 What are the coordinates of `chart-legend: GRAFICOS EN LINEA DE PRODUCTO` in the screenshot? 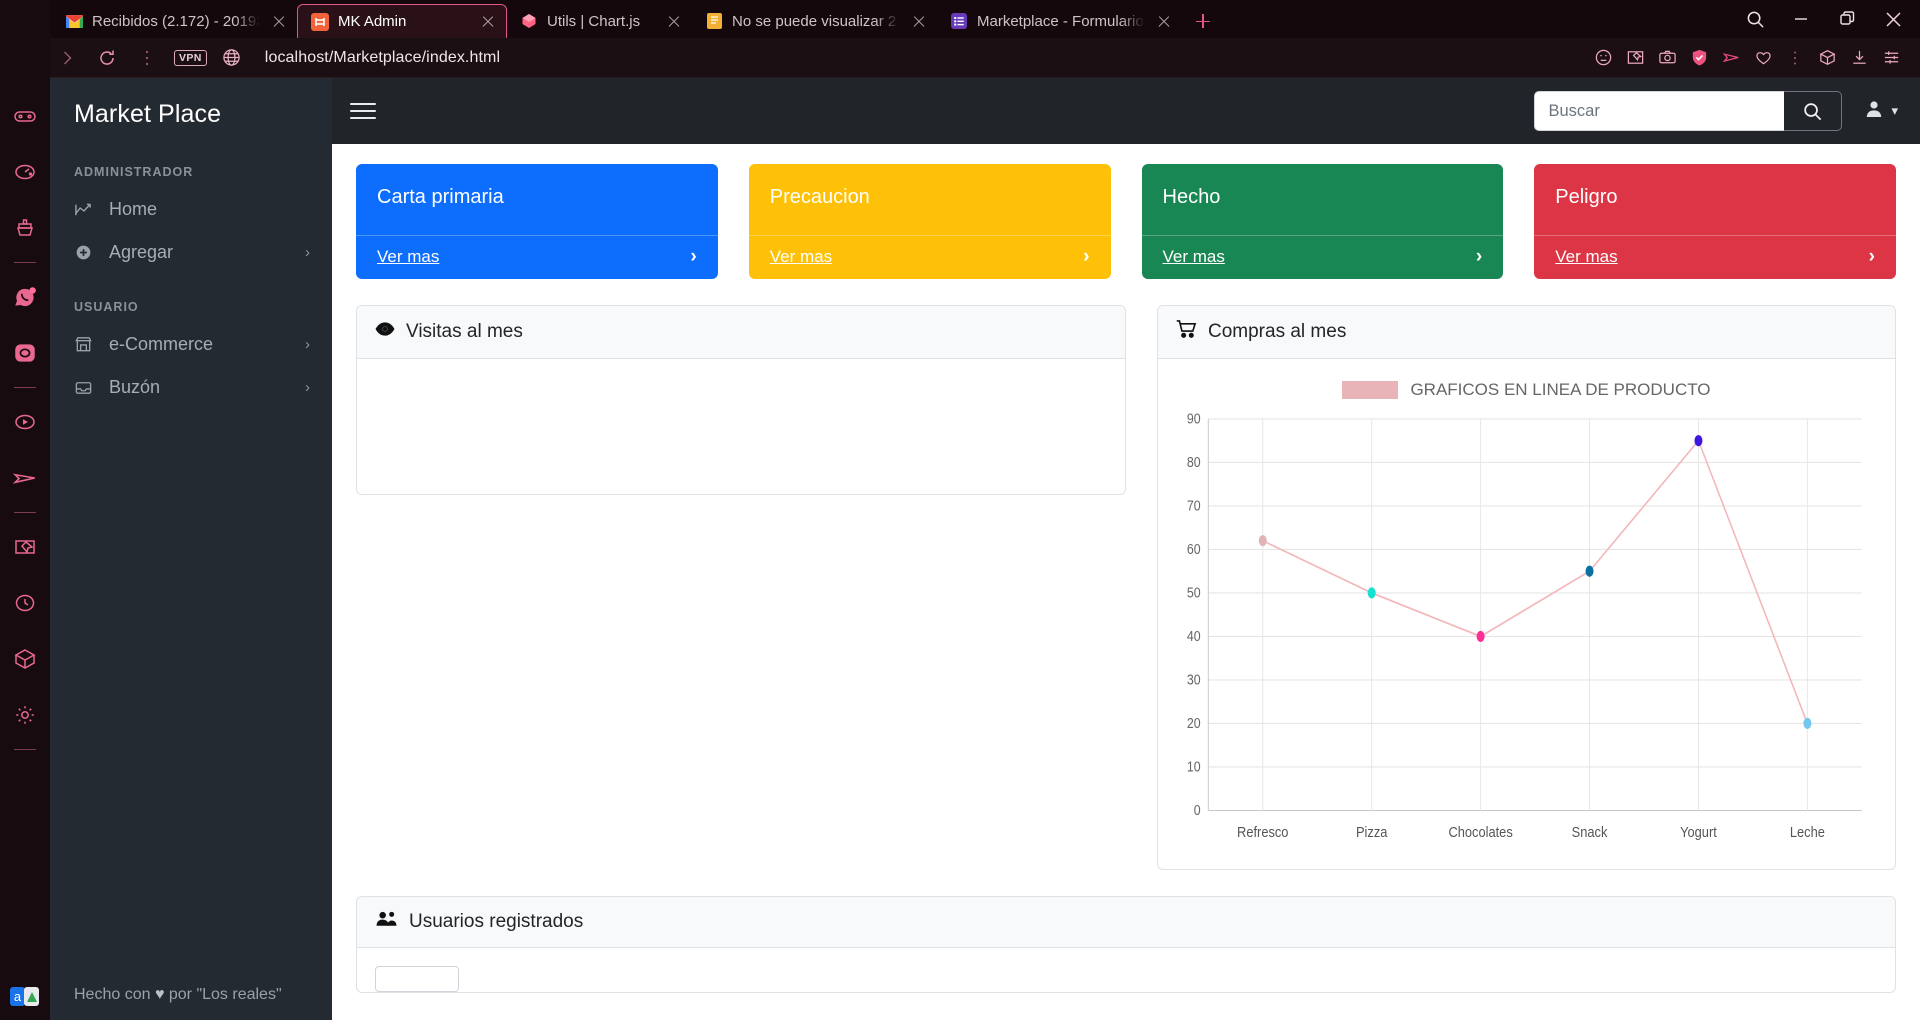 It's located at (1526, 391).